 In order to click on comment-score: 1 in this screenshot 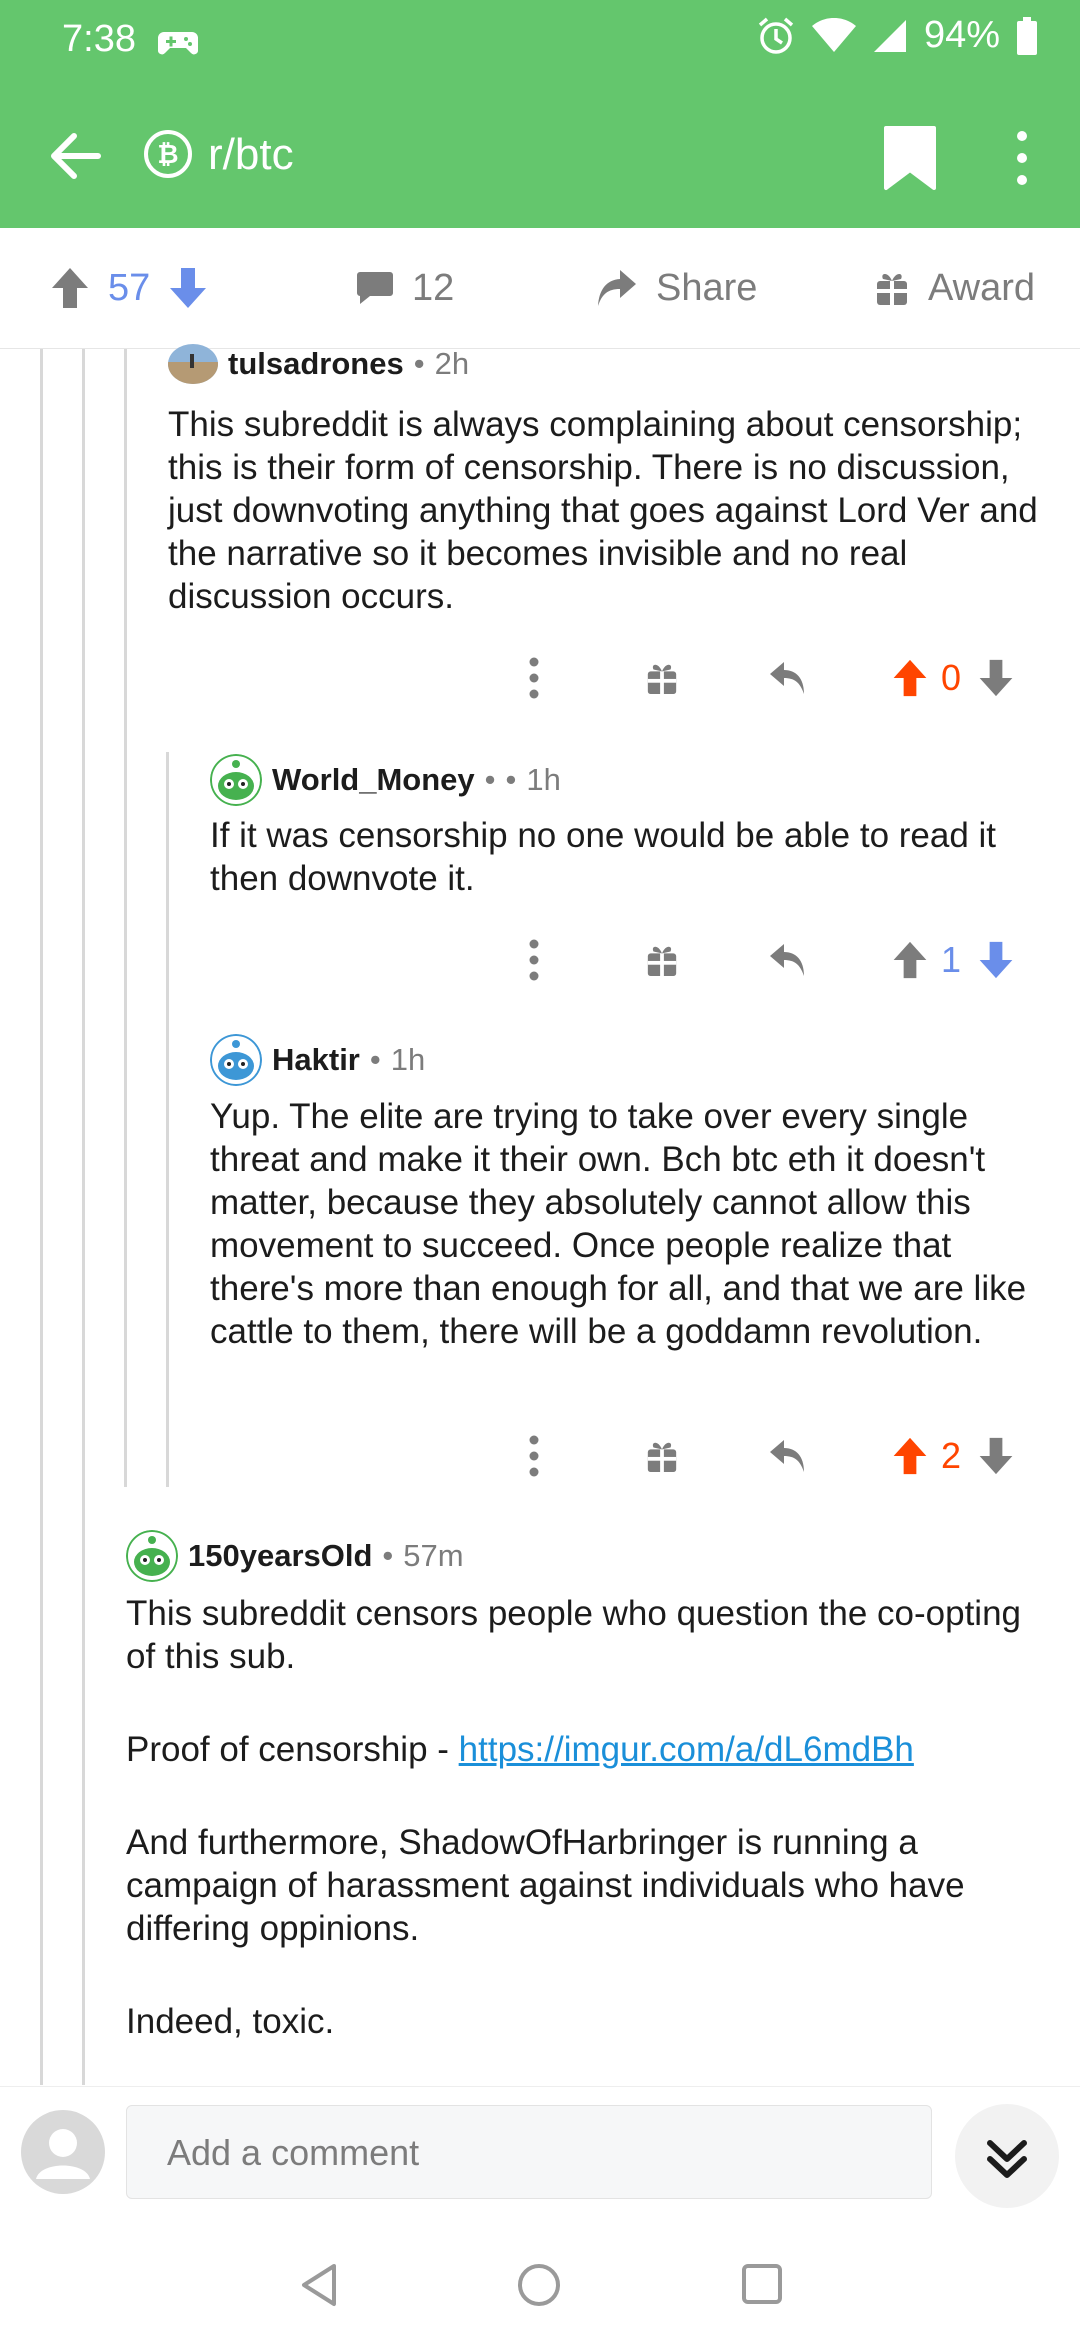, I will do `click(951, 959)`.